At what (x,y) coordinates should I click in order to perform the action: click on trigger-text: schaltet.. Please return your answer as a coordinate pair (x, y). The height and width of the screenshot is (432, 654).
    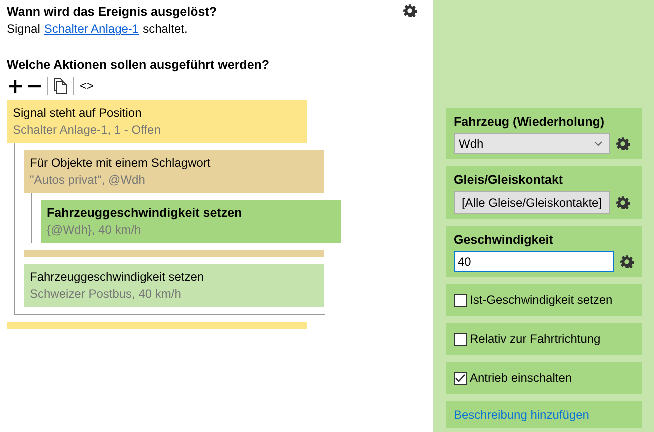
    Looking at the image, I should click on (165, 29).